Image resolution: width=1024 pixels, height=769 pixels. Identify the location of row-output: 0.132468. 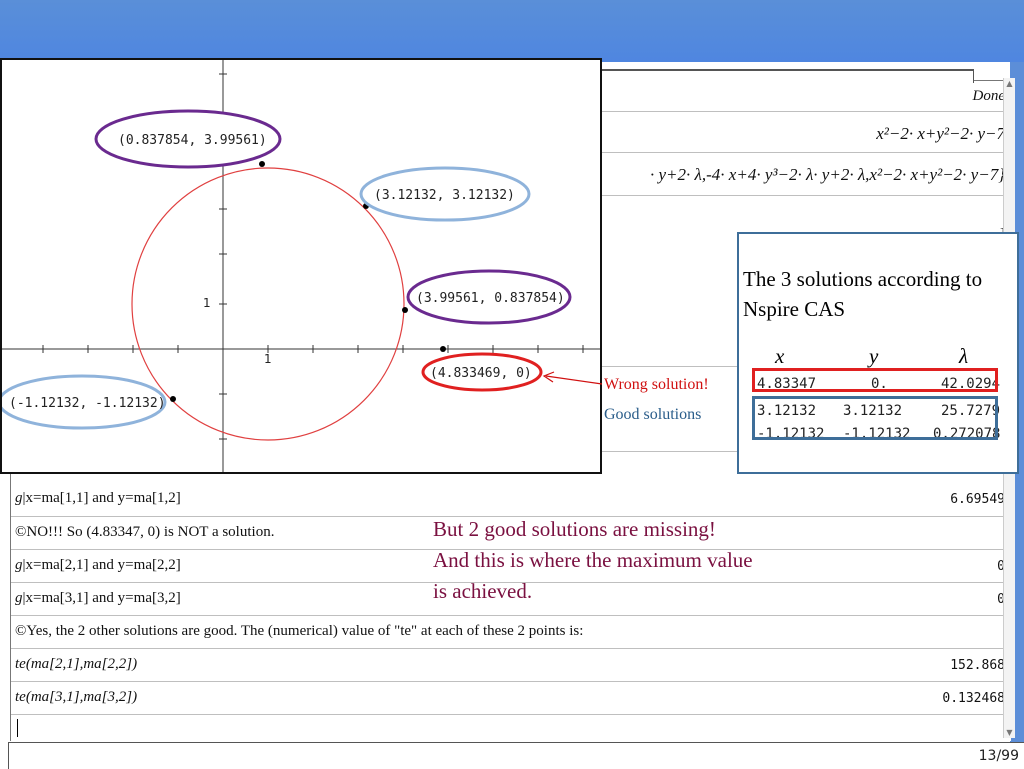
(973, 698).